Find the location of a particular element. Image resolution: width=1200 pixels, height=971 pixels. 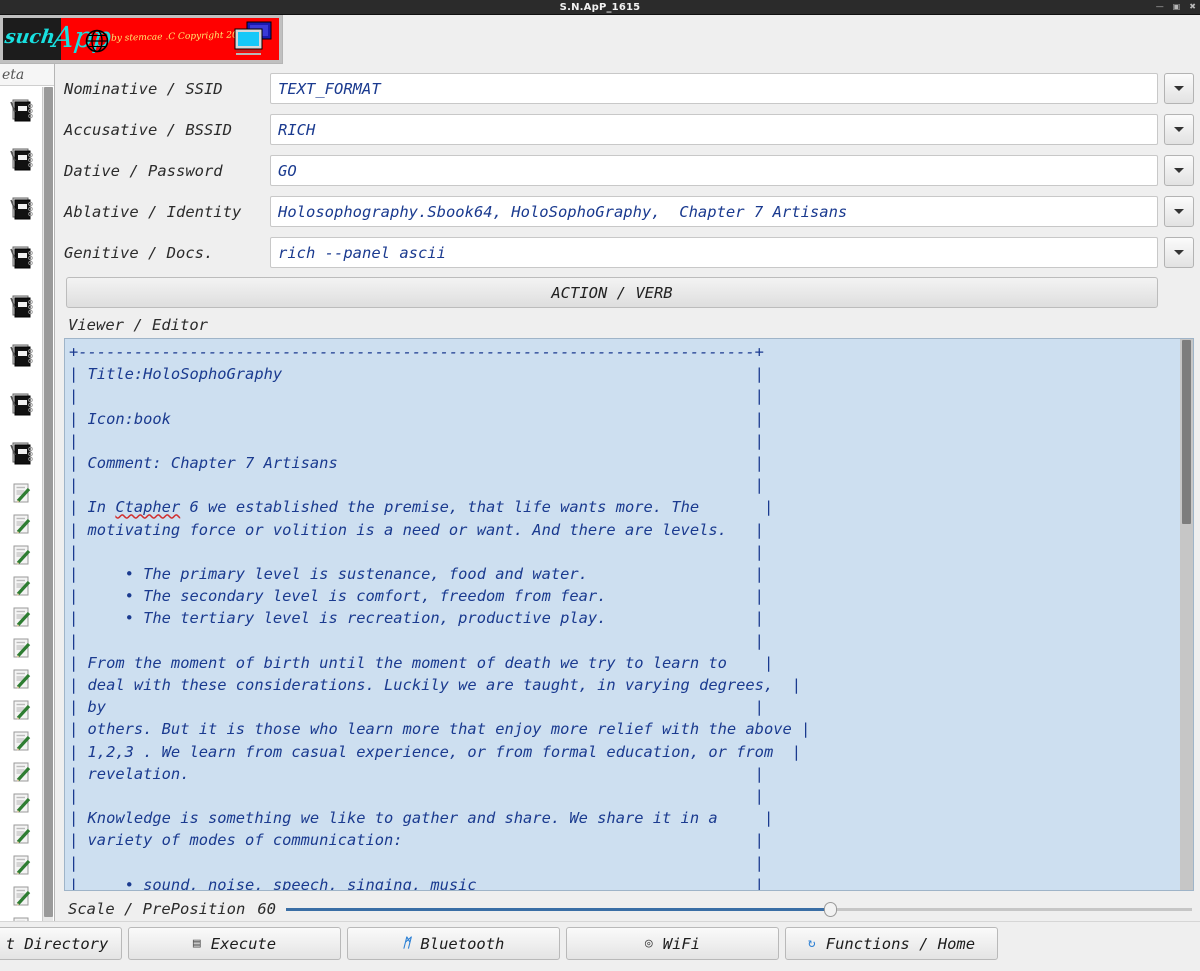

form-row-accusative: Accusative / BSSID is located at coordinates (629, 129).